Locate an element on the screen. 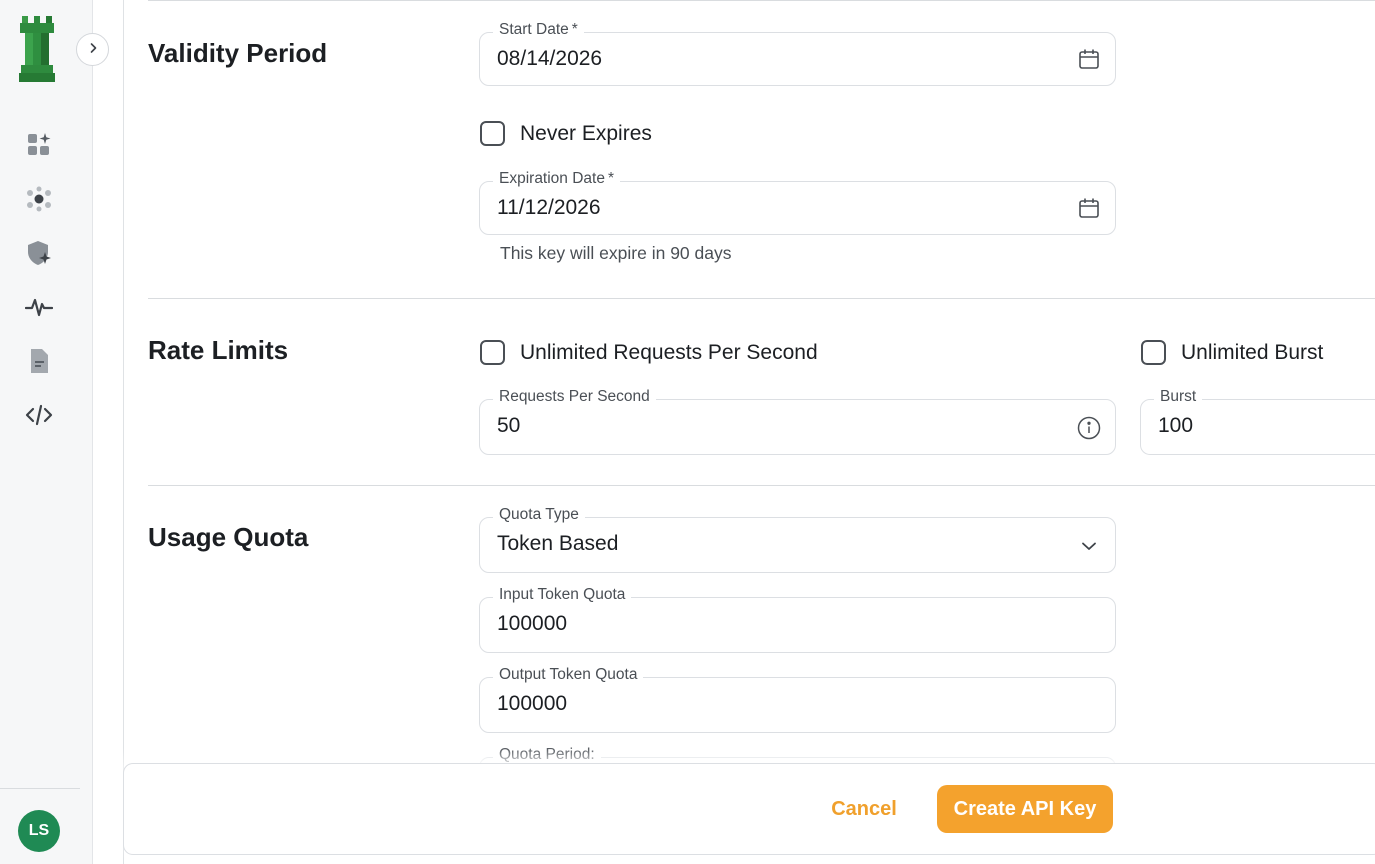  unlimited-rps-label: Unlimited Requests Per Second is located at coordinates (669, 352).